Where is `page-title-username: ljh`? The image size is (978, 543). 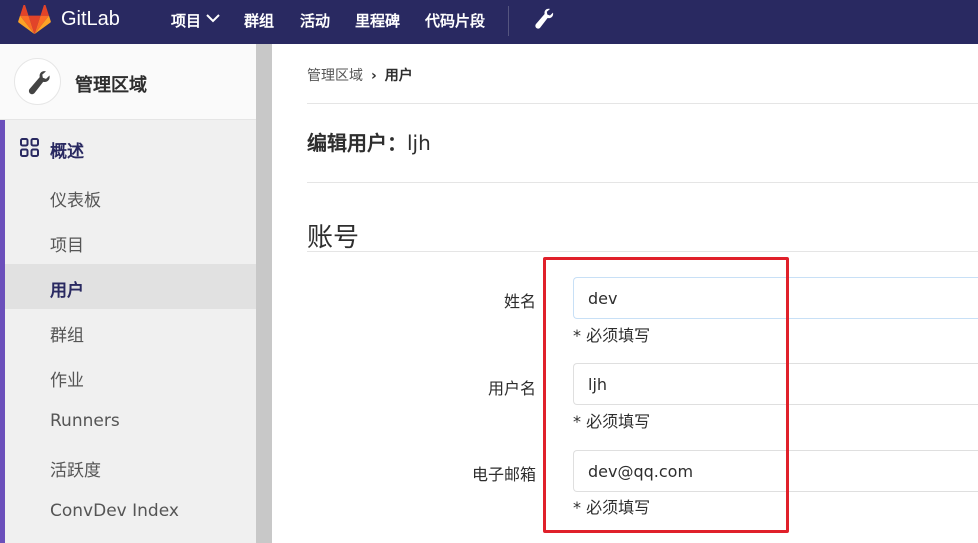
page-title-username: ljh is located at coordinates (419, 143).